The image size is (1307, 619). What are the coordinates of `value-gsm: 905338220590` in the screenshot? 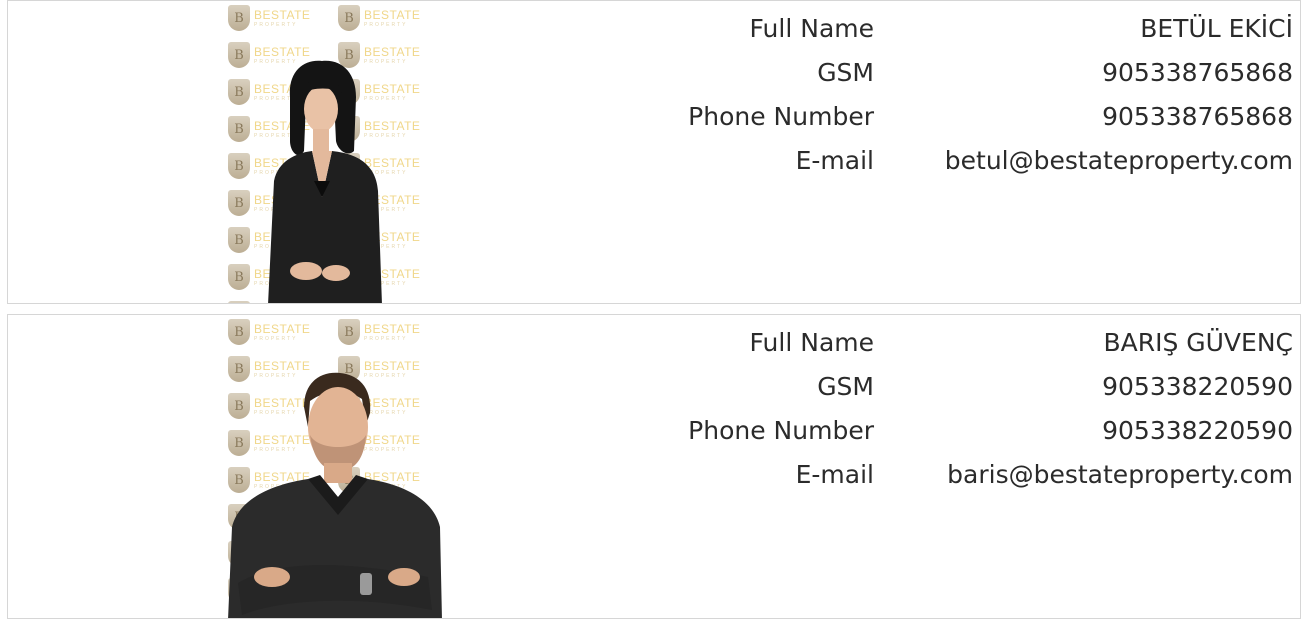 It's located at (1120, 387).